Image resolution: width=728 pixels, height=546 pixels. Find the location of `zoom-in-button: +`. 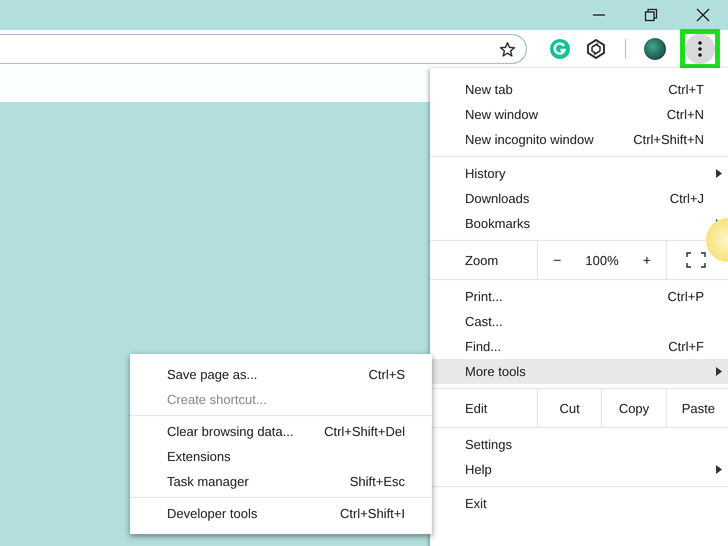

zoom-in-button: + is located at coordinates (646, 260).